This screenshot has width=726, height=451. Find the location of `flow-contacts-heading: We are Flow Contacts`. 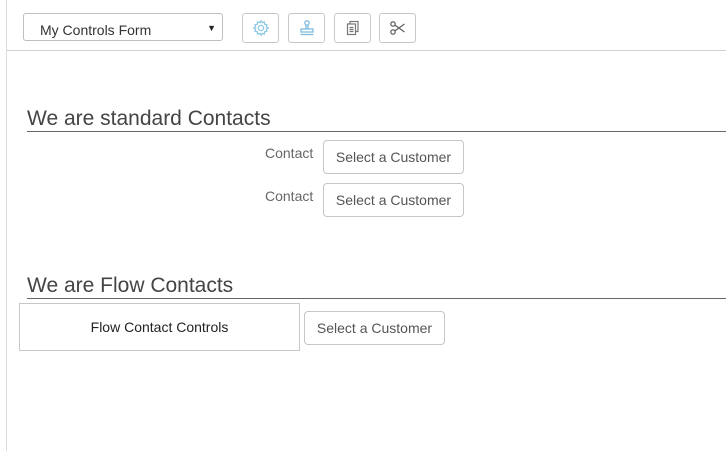

flow-contacts-heading: We are Flow Contacts is located at coordinates (376, 286).